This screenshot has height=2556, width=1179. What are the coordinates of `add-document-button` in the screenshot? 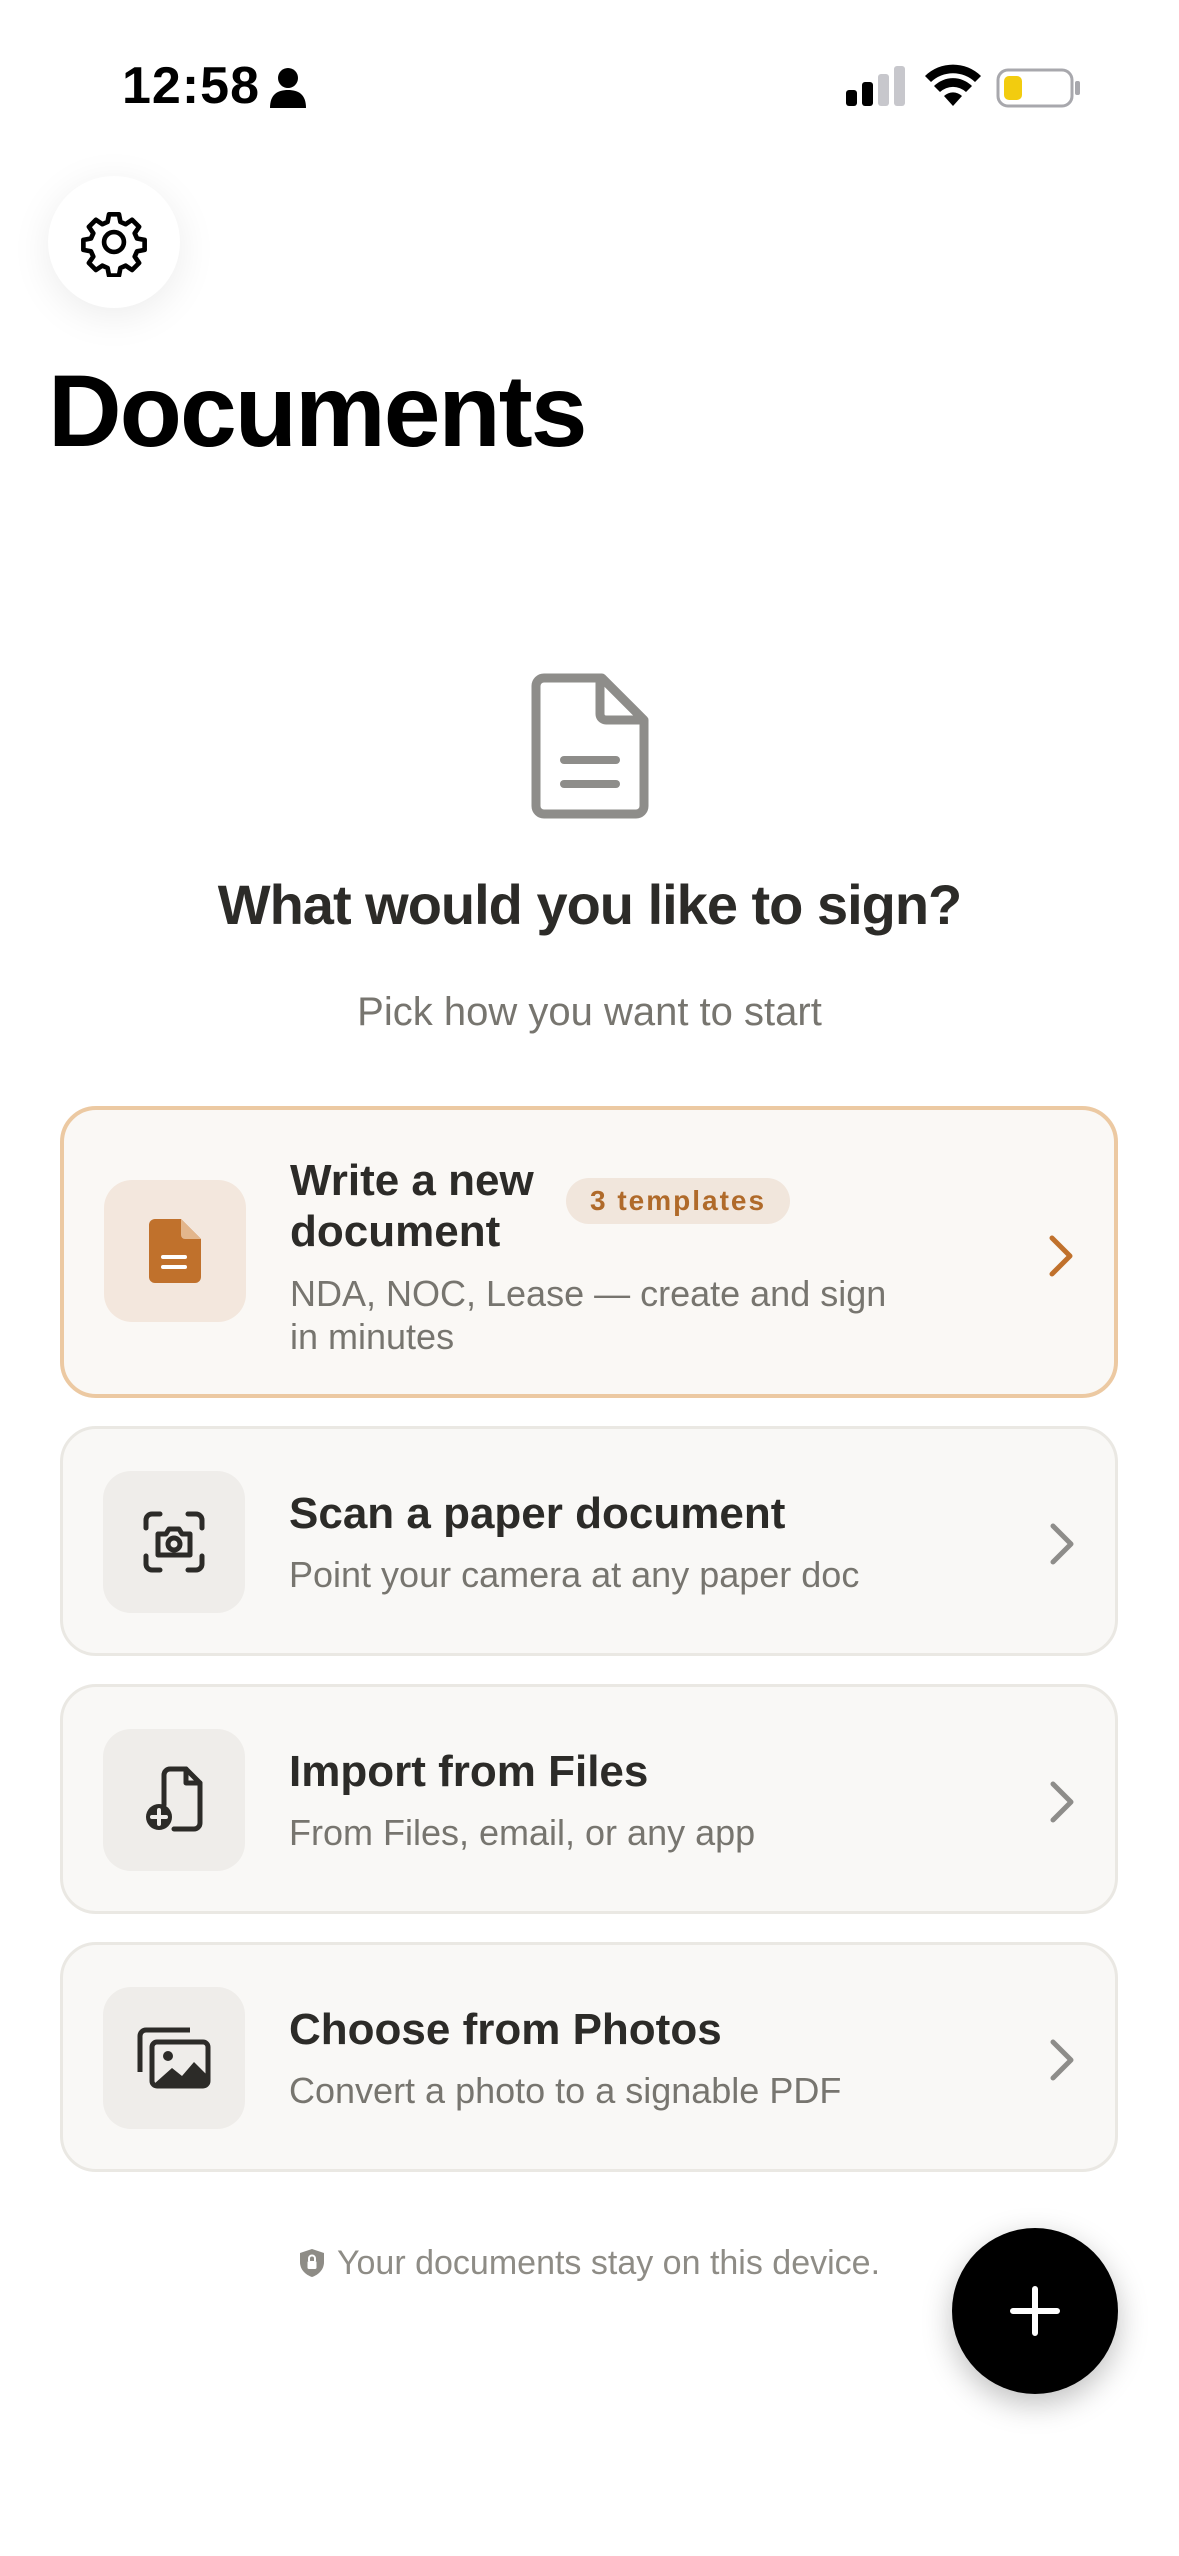 It's located at (1035, 2311).